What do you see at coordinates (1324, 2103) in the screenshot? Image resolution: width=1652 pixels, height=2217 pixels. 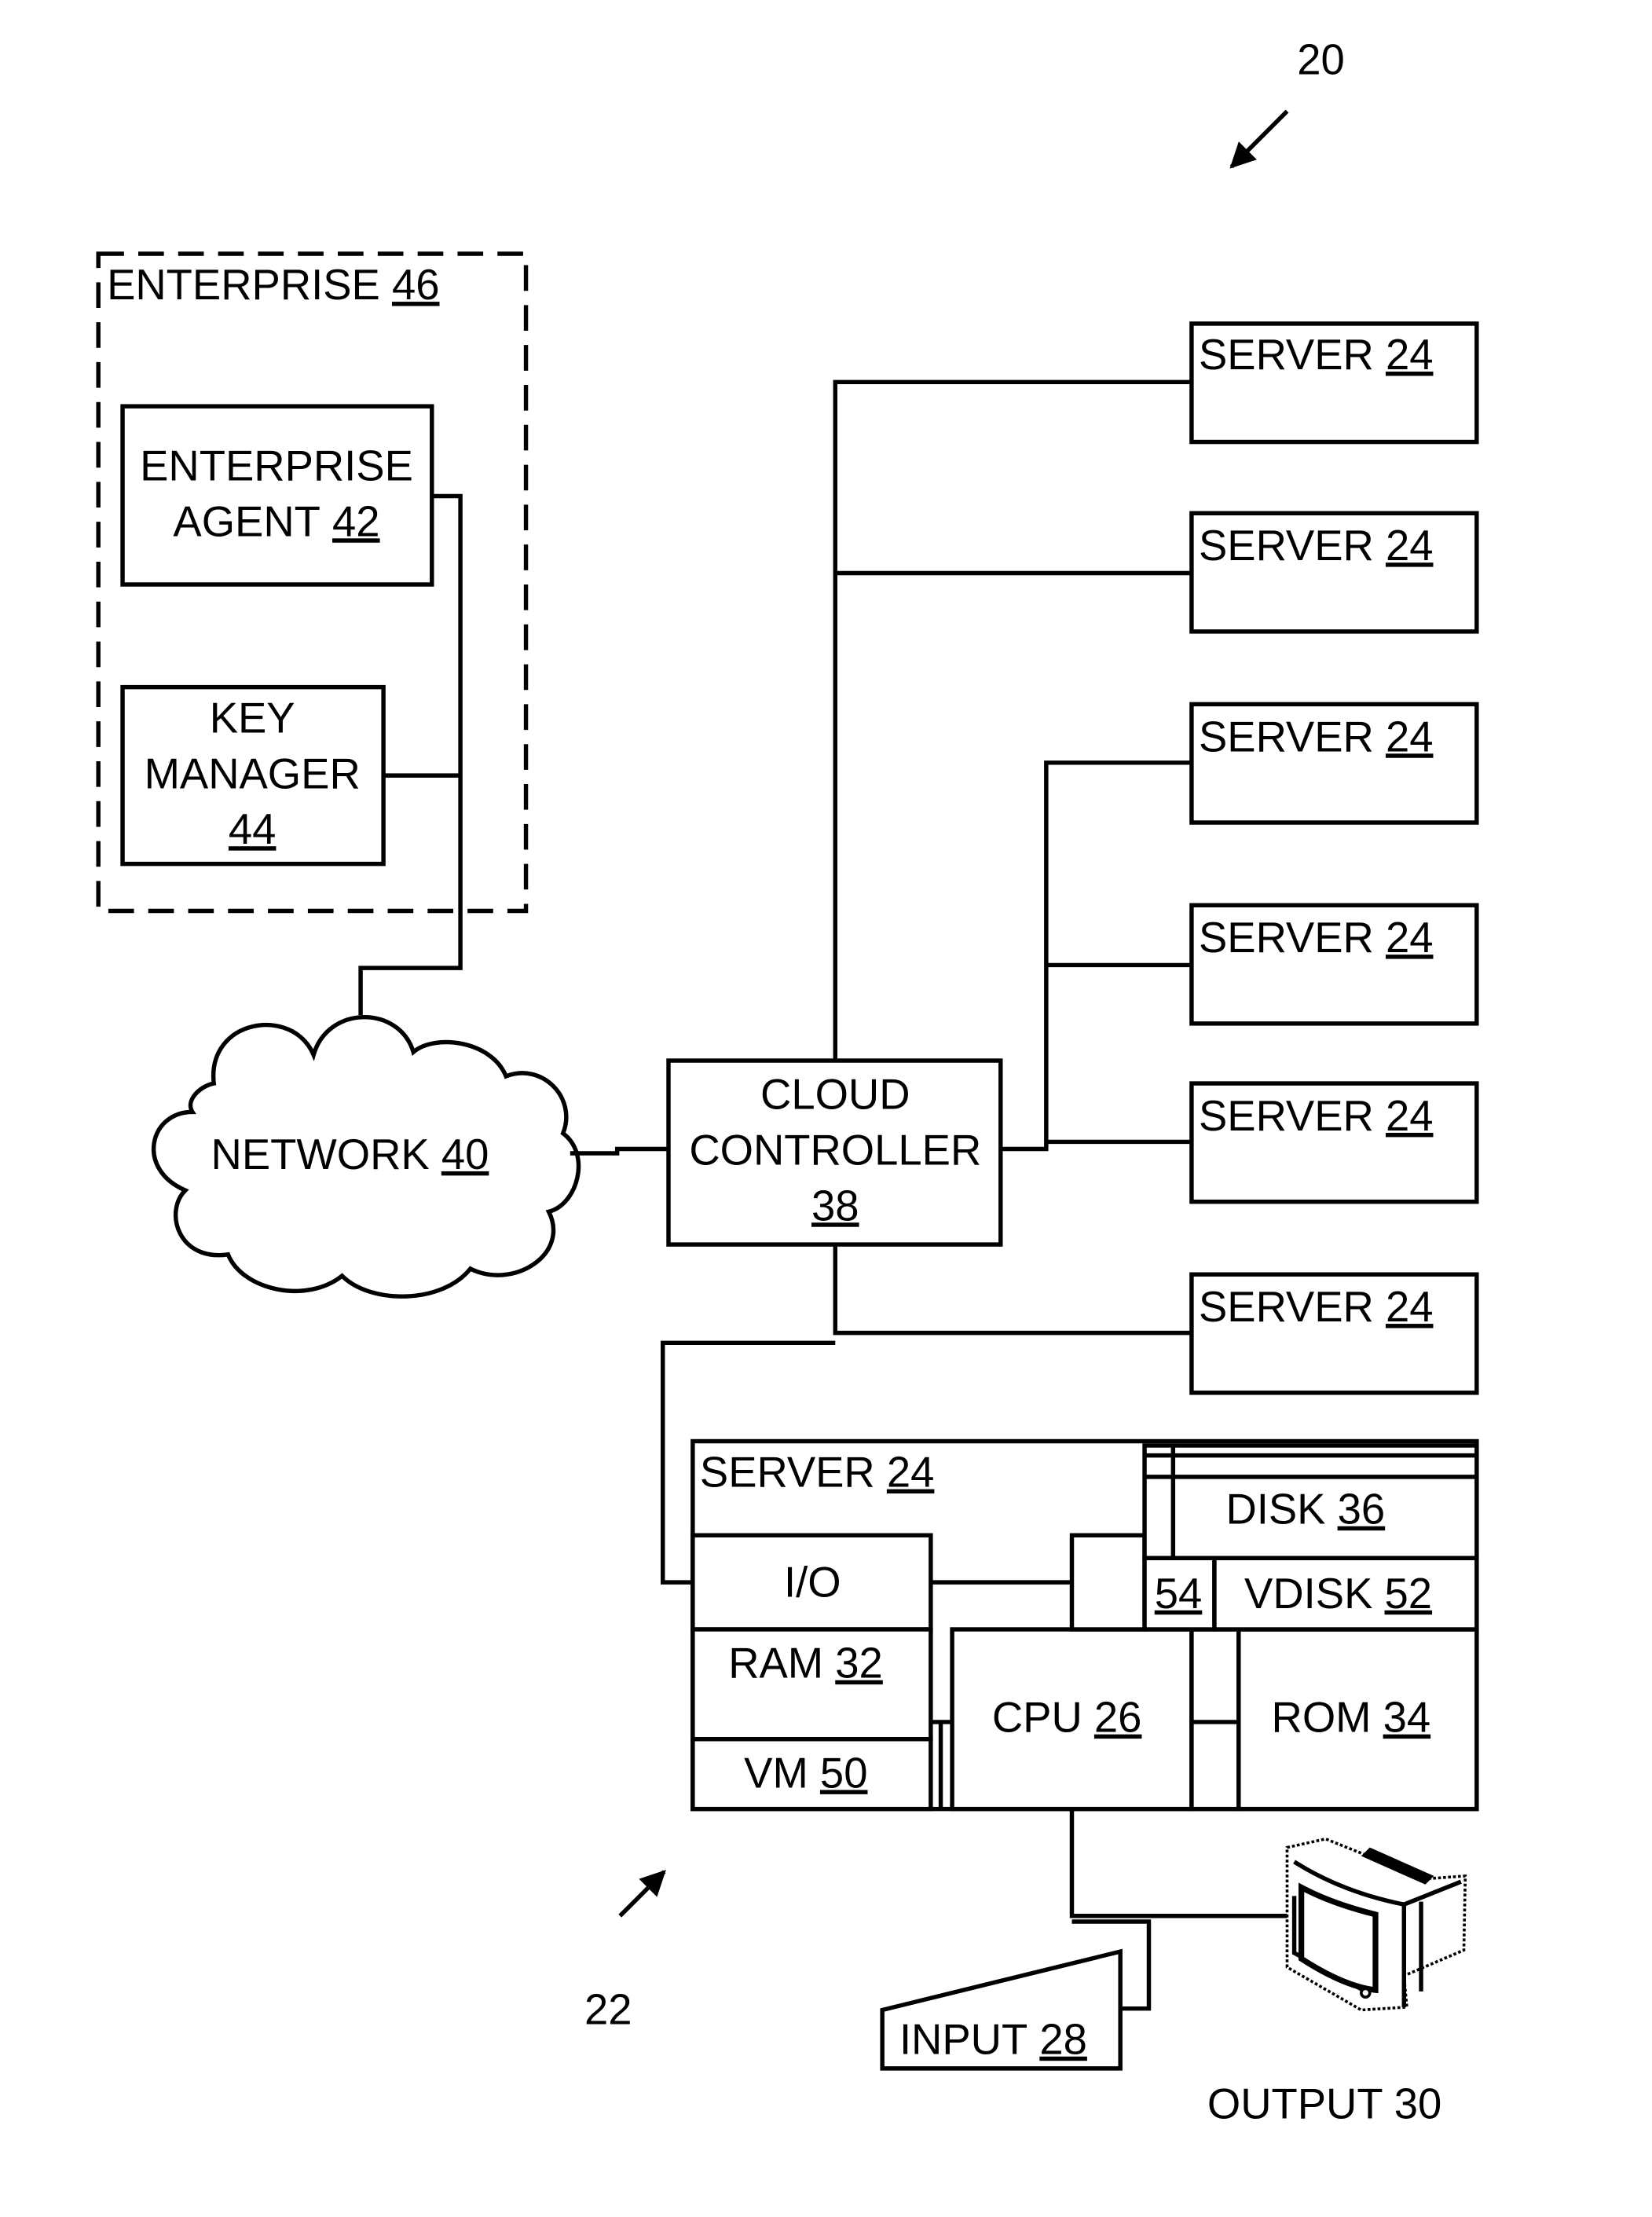 I see `output-label: OUTPUT 30` at bounding box center [1324, 2103].